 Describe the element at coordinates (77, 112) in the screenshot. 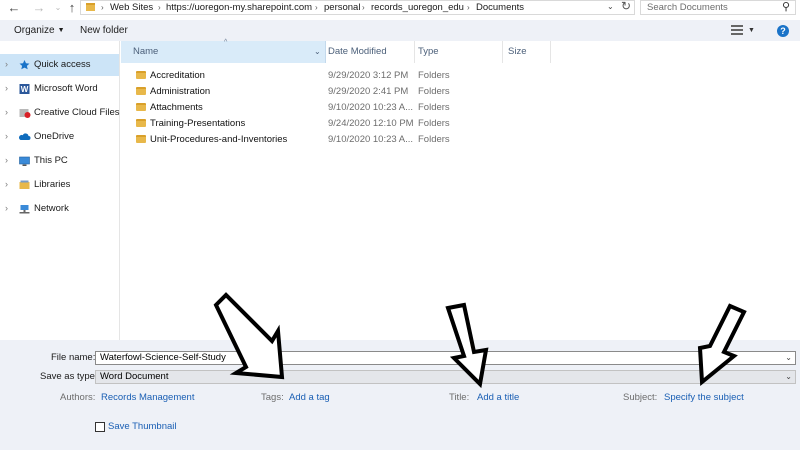

I see `sidebar-item-label: Creative Cloud Files` at that location.